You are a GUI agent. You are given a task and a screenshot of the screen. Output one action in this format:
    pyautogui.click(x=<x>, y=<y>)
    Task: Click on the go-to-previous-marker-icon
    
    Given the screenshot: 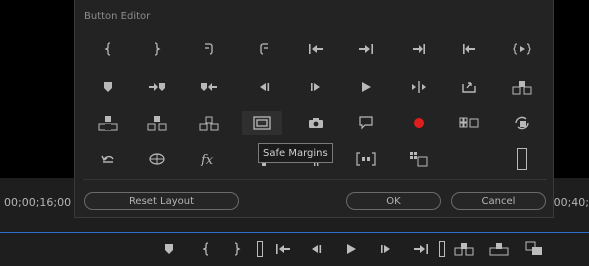 What is the action you would take?
    pyautogui.click(x=209, y=87)
    